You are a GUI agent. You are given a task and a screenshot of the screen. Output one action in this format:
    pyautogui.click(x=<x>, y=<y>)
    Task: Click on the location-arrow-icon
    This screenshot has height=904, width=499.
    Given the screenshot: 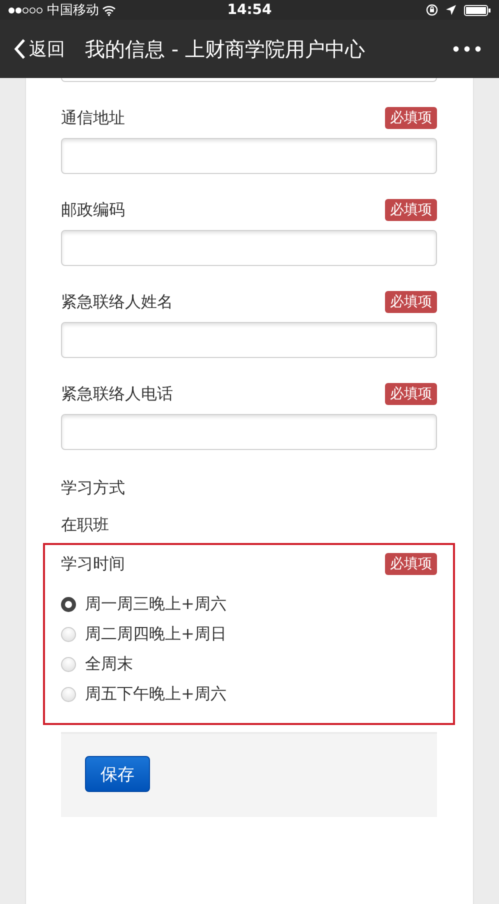 What is the action you would take?
    pyautogui.click(x=451, y=10)
    